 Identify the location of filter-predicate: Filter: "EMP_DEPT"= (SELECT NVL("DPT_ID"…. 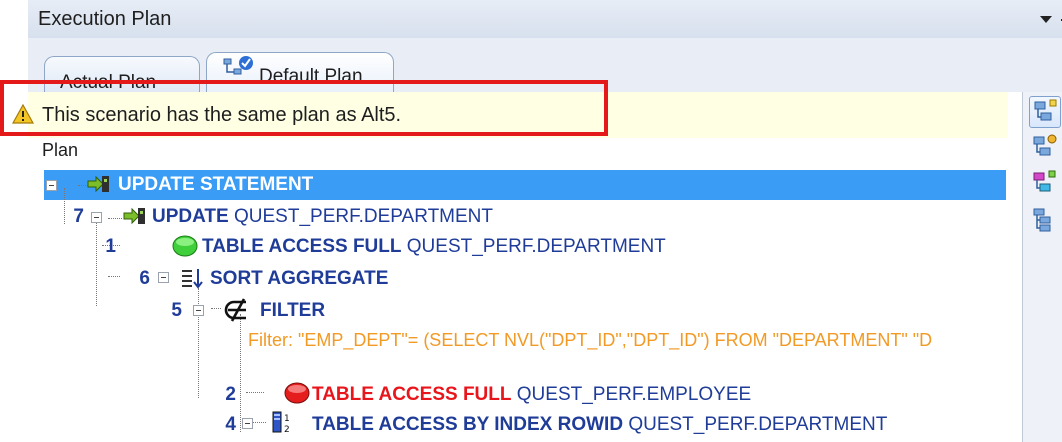
(590, 340).